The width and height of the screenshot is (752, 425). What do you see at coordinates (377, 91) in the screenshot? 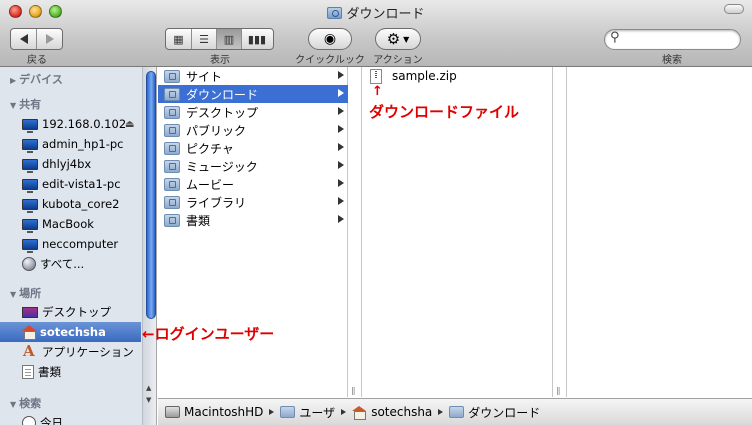
I see `annotation-arrow-up: ↑` at bounding box center [377, 91].